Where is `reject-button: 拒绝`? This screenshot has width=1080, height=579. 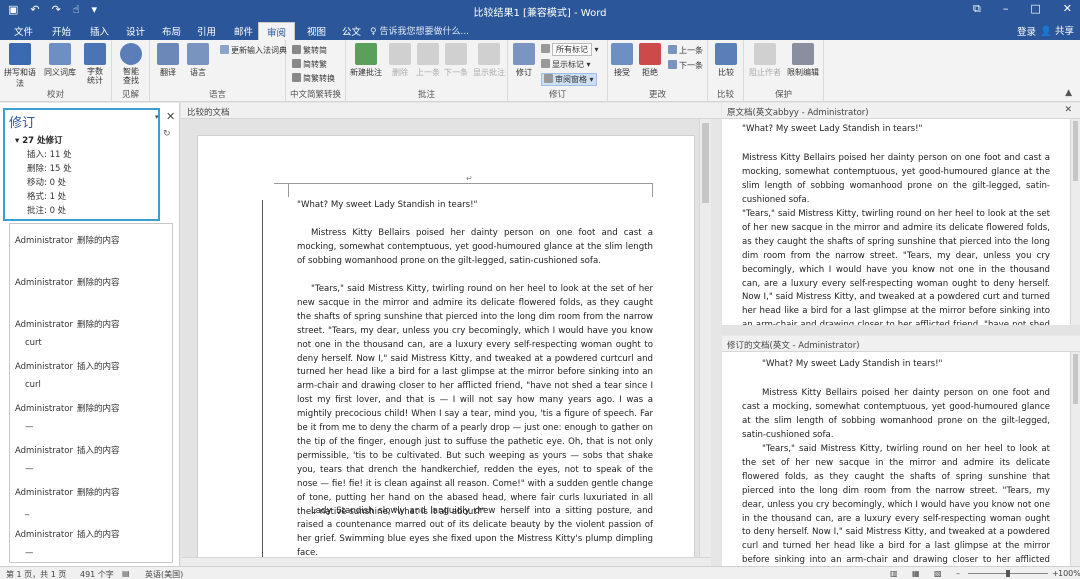
reject-button: 拒绝 is located at coordinates (650, 60).